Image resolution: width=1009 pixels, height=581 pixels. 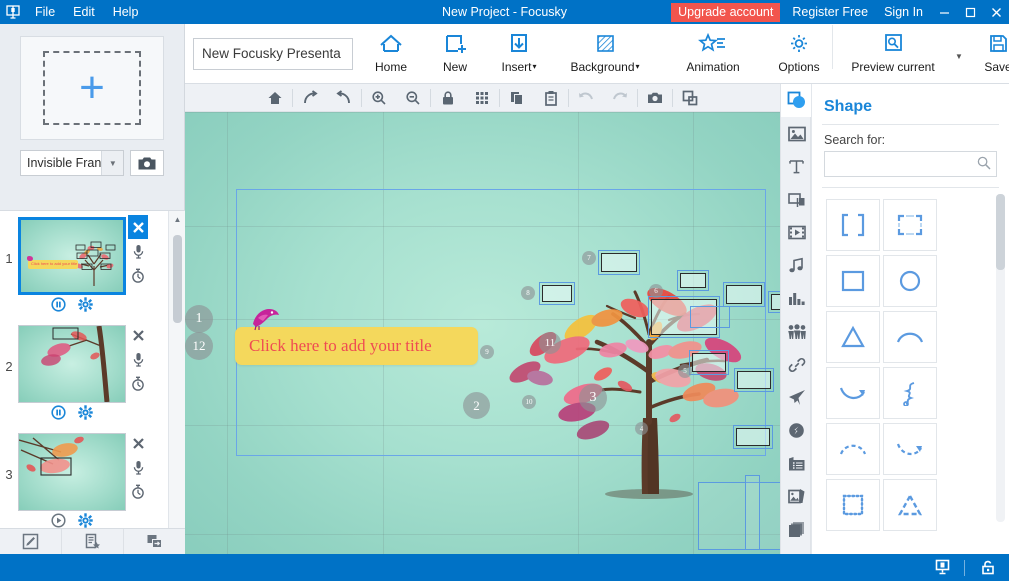 I want to click on project-name-input, so click(x=273, y=53).